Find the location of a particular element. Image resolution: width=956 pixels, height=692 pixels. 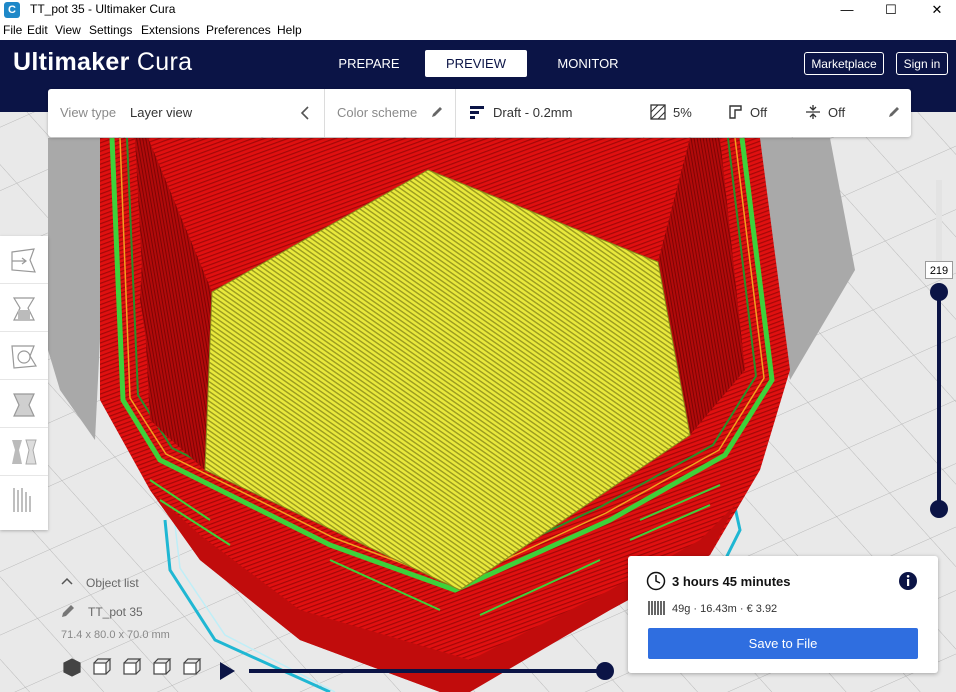

menu-preferences: Preferences is located at coordinates (238, 30).